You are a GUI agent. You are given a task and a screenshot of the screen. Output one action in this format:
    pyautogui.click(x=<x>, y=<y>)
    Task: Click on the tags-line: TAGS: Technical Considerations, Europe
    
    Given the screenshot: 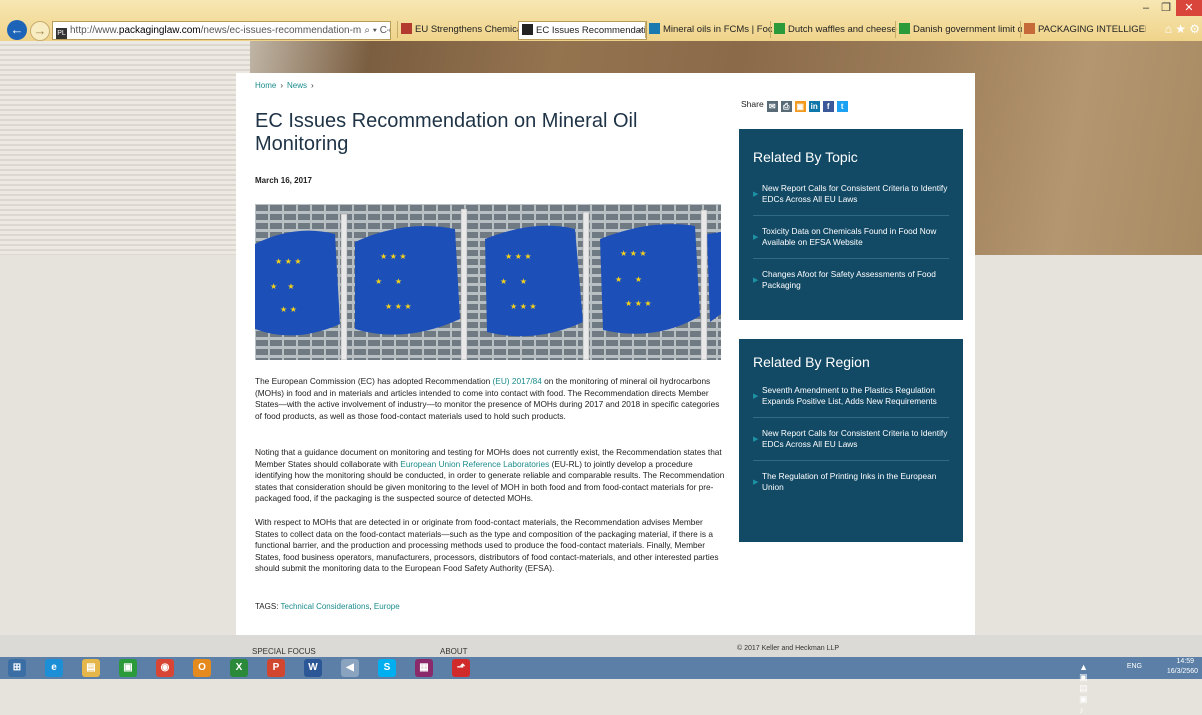 What is the action you would take?
    pyautogui.click(x=327, y=606)
    